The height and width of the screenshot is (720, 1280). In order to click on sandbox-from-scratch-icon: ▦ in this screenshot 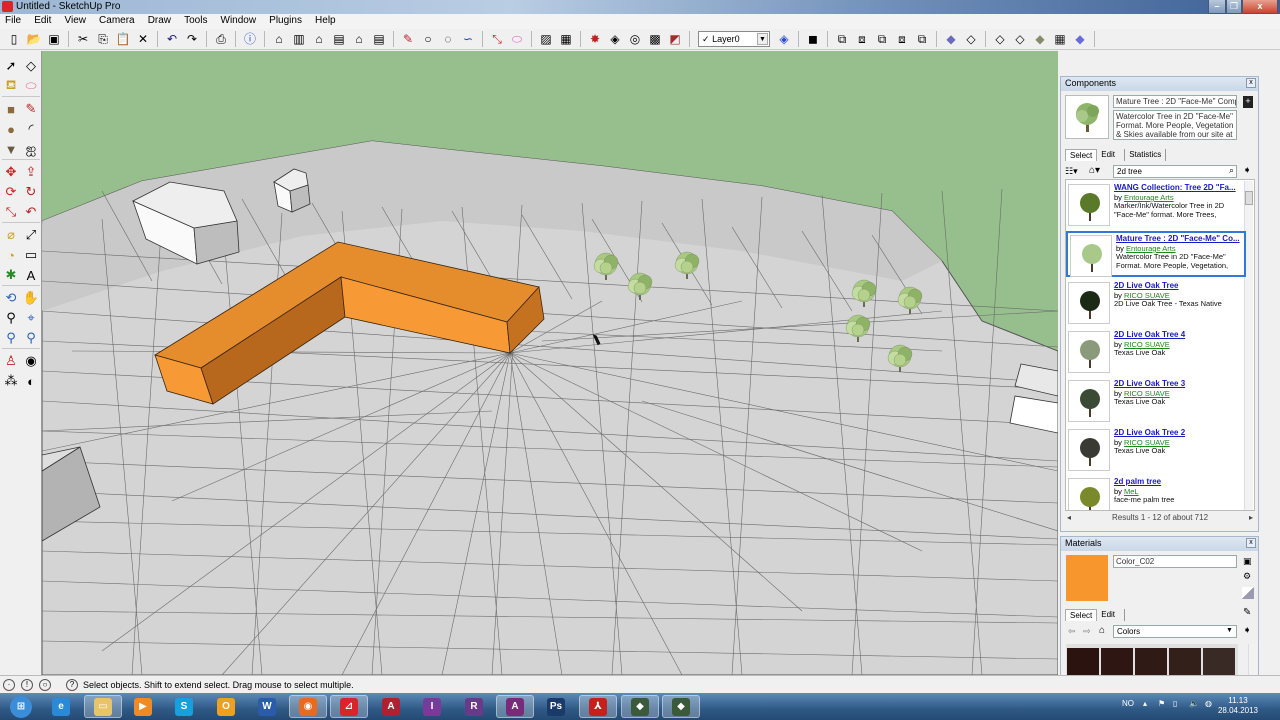, I will do `click(566, 39)`.